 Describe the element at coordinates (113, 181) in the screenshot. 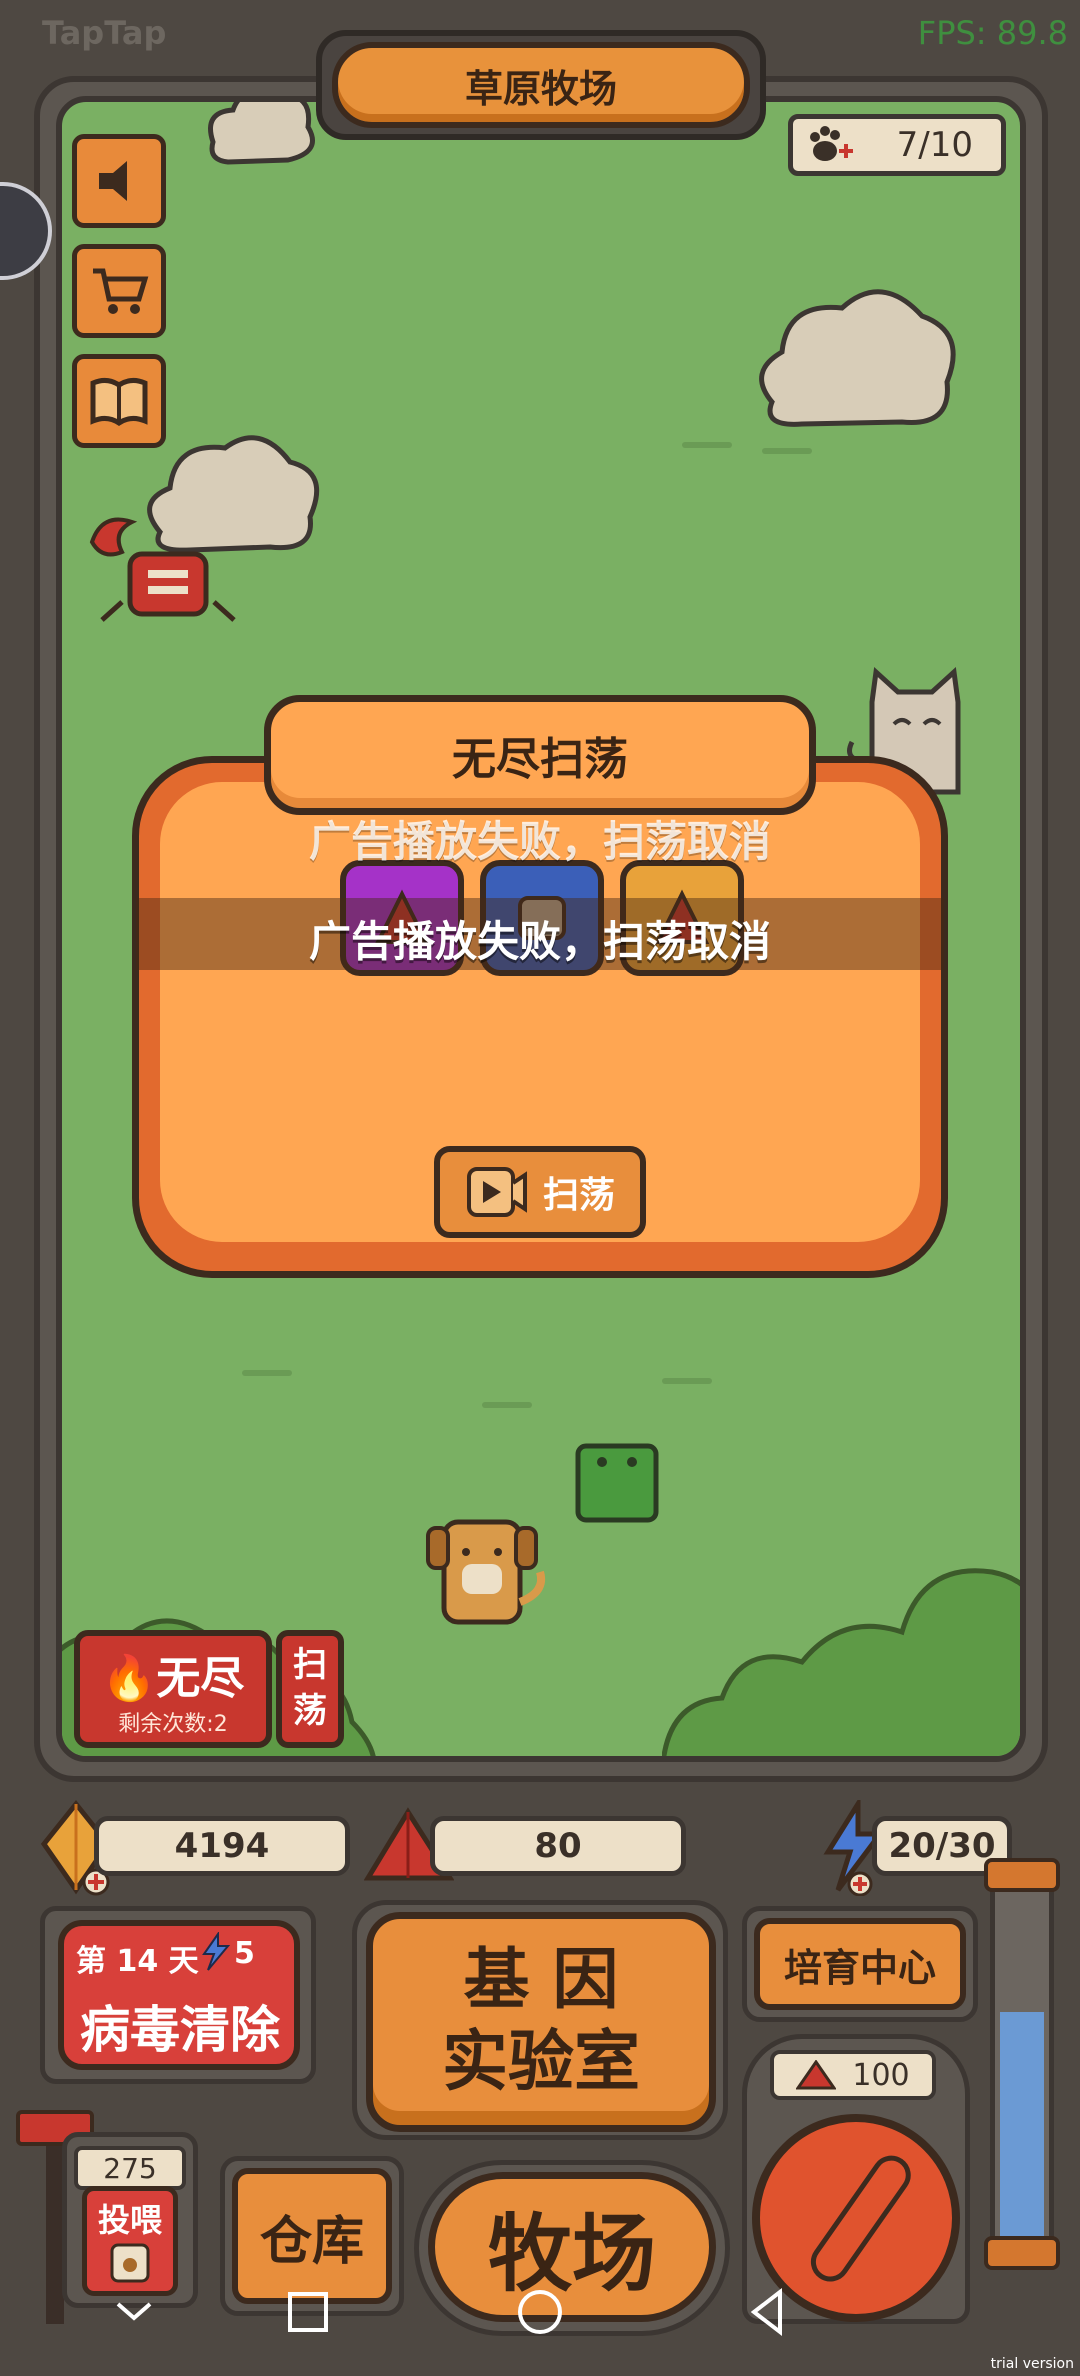

I see `speaker-icon` at that location.